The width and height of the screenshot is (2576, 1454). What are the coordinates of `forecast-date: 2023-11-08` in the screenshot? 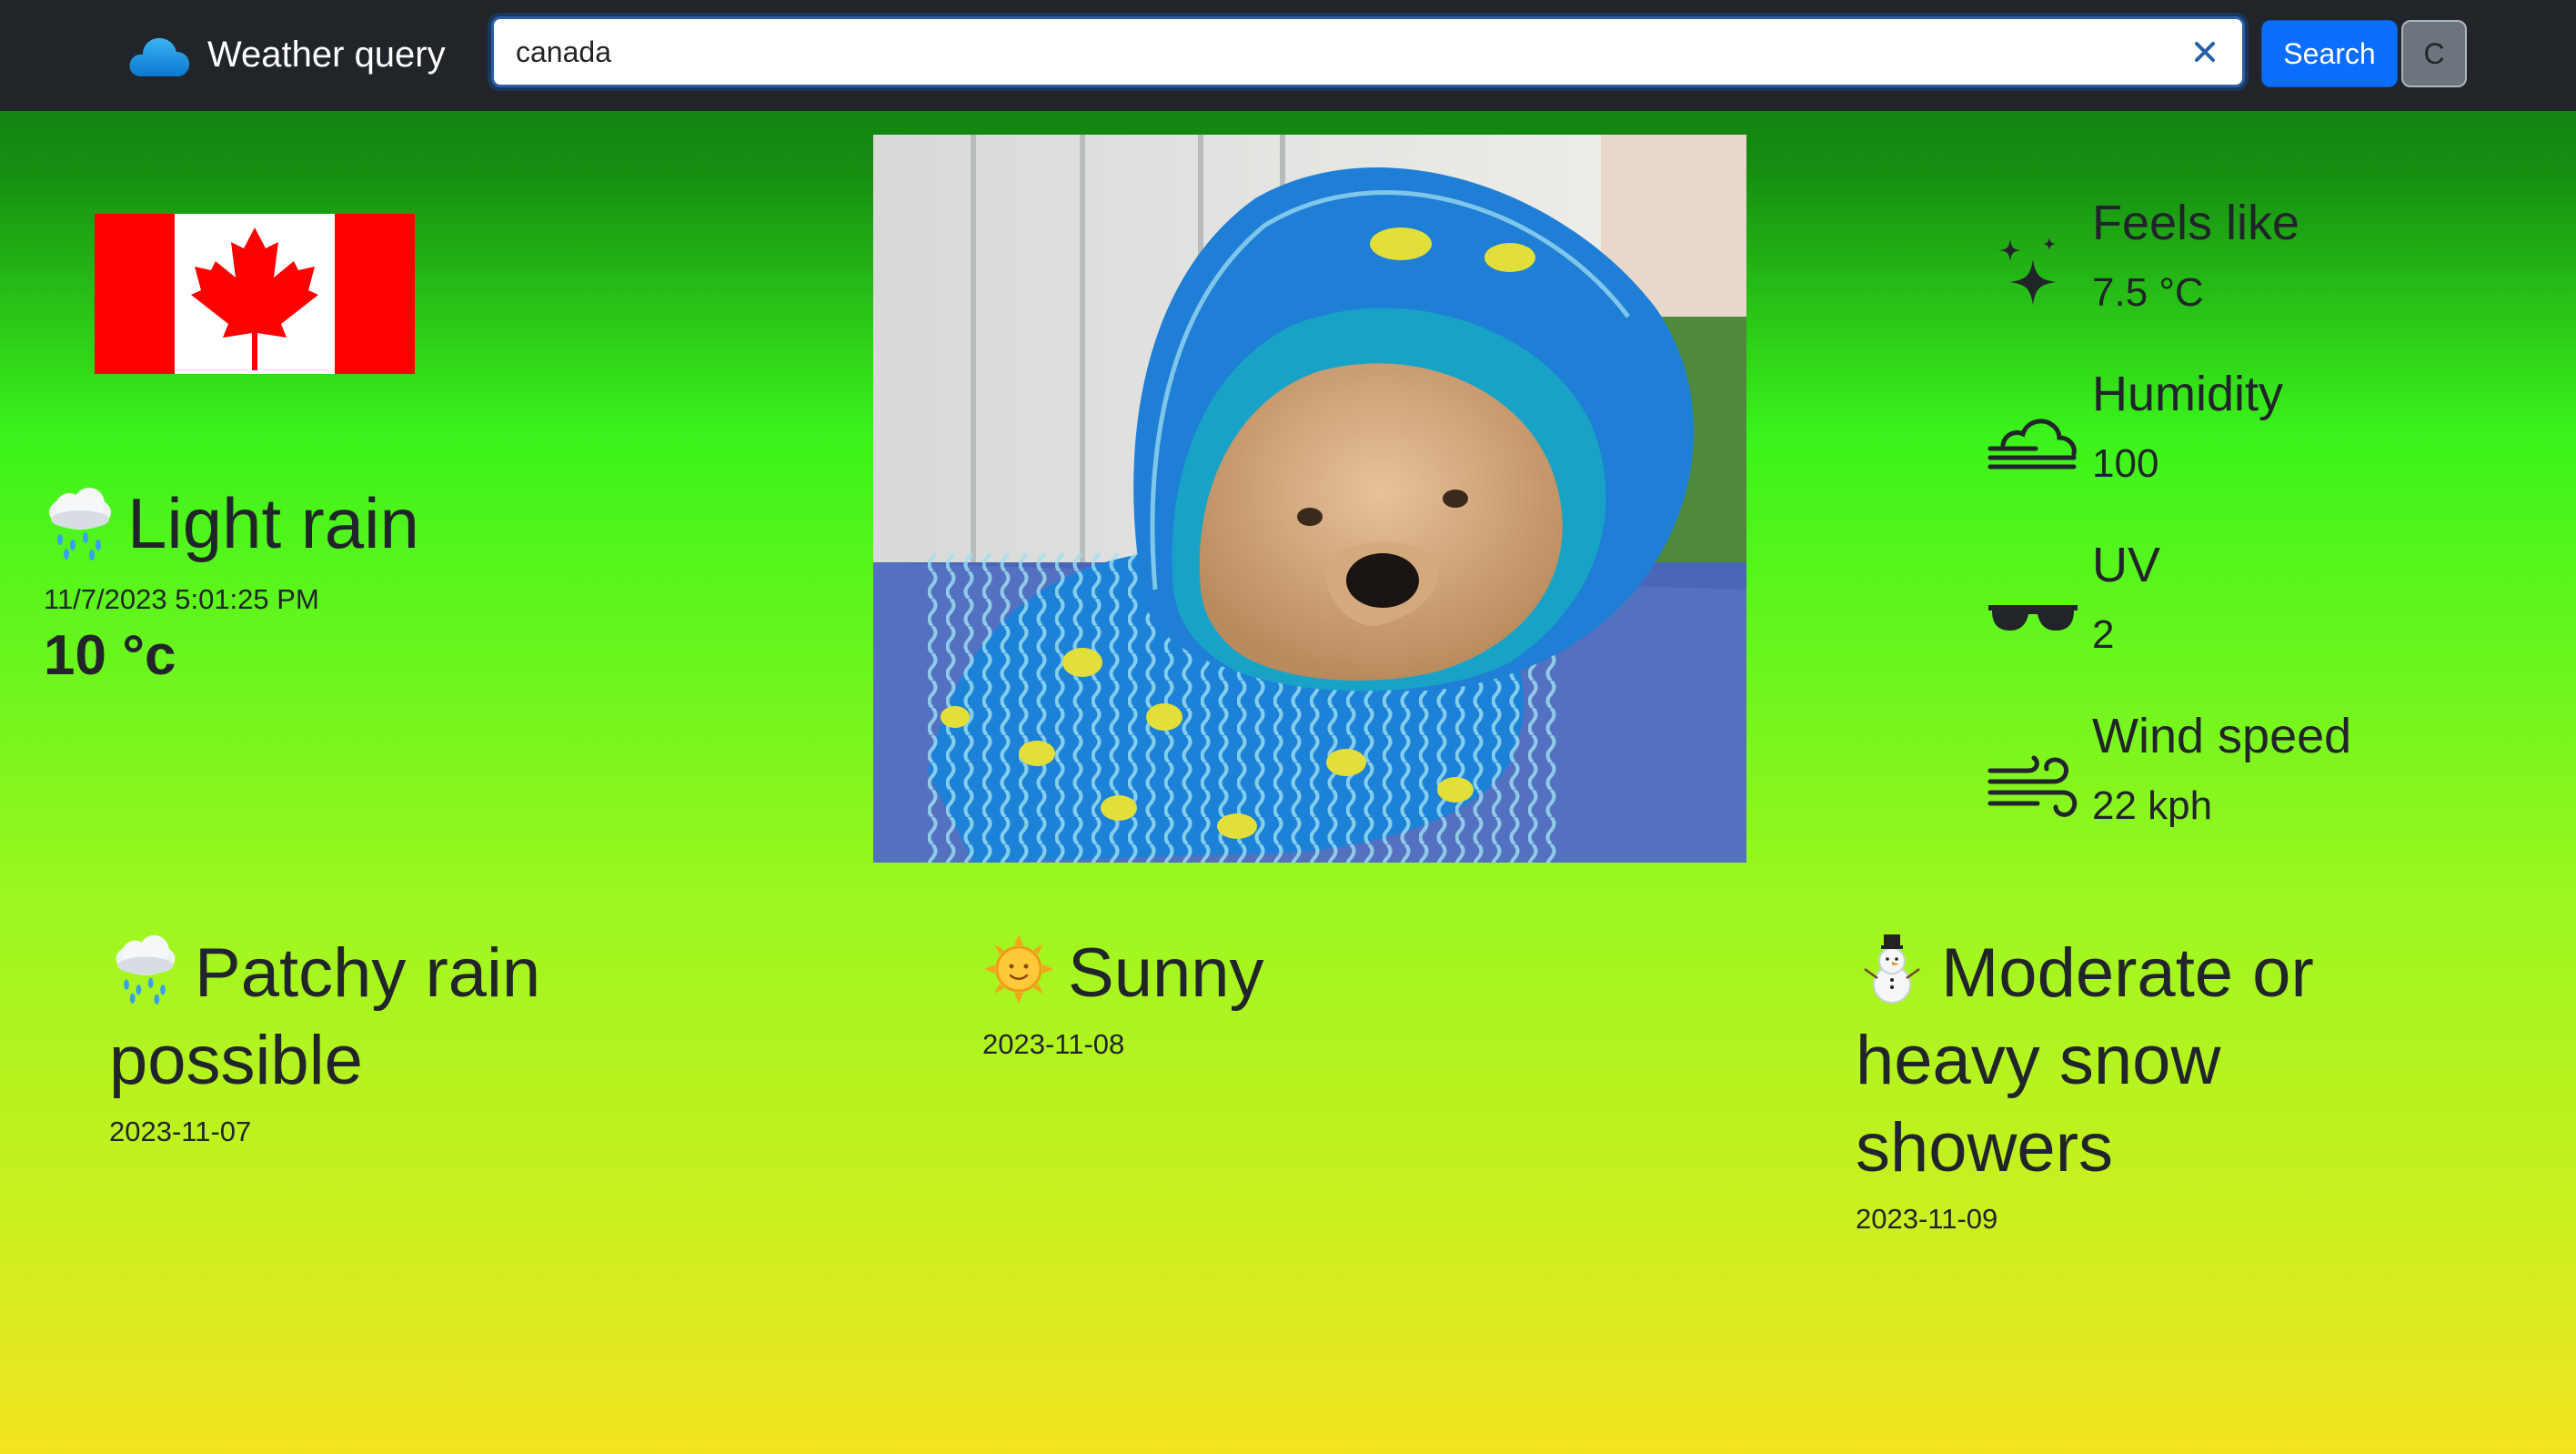 It's located at (1053, 1044).